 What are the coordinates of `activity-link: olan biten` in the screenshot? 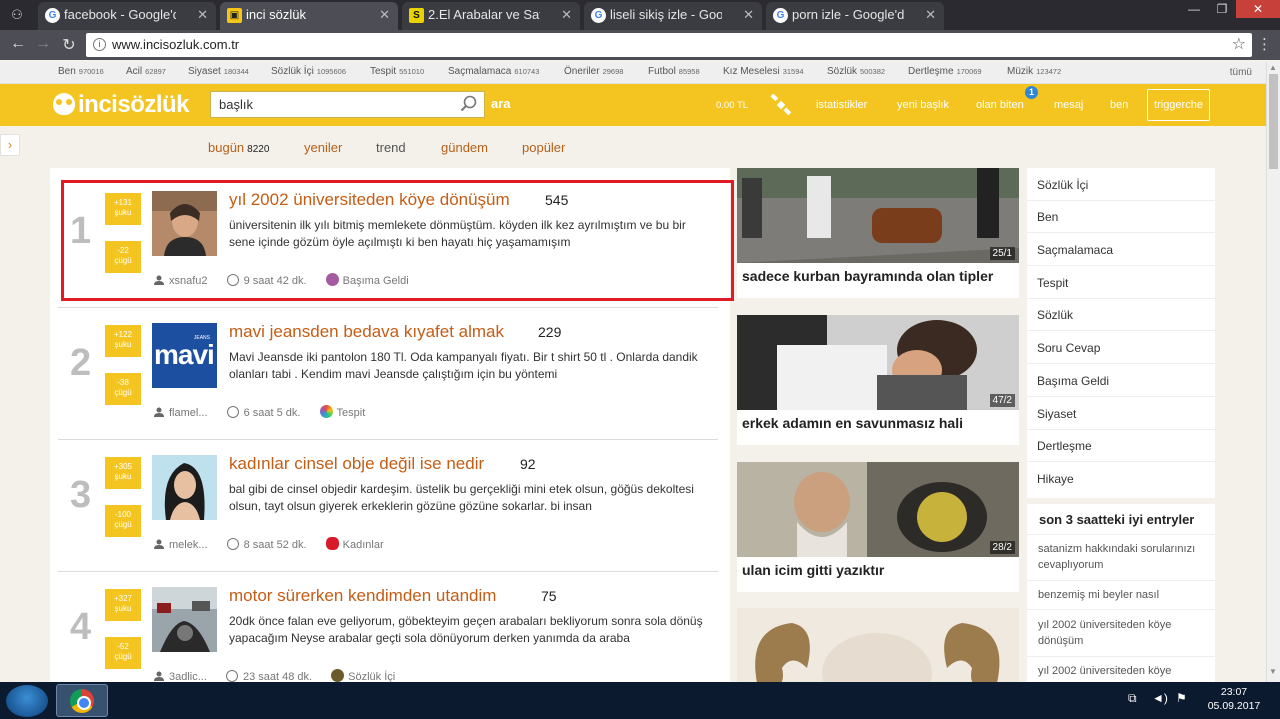 It's located at (1000, 105).